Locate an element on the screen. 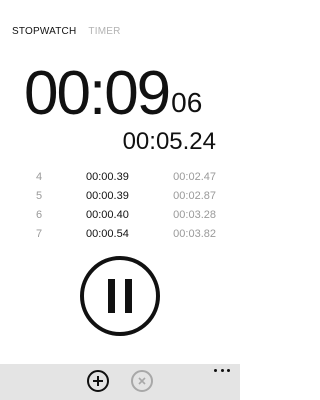 This screenshot has height=400, width=320. add-lap-button is located at coordinates (98, 381).